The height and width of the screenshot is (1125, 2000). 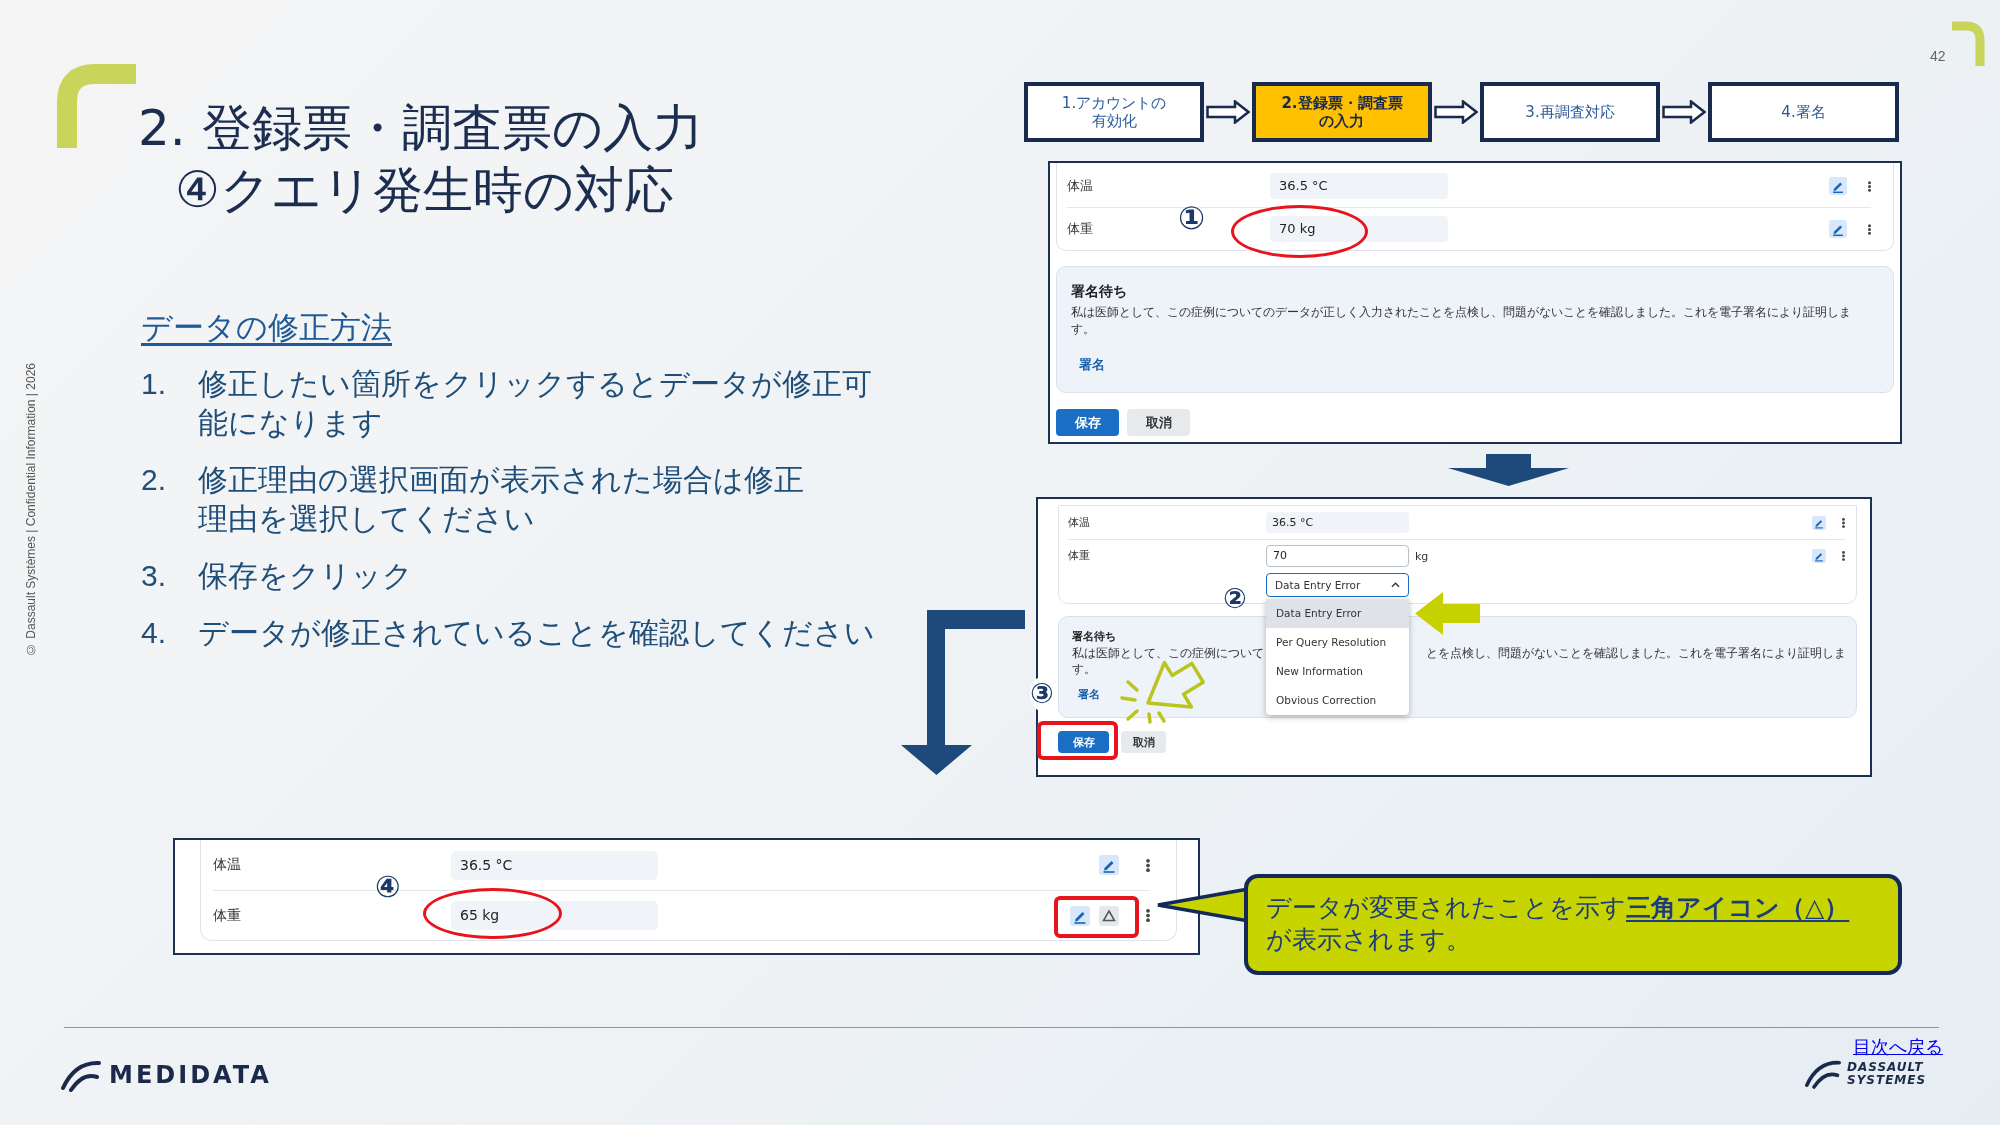 What do you see at coordinates (1359, 229) in the screenshot?
I see `value-field: 70 kg` at bounding box center [1359, 229].